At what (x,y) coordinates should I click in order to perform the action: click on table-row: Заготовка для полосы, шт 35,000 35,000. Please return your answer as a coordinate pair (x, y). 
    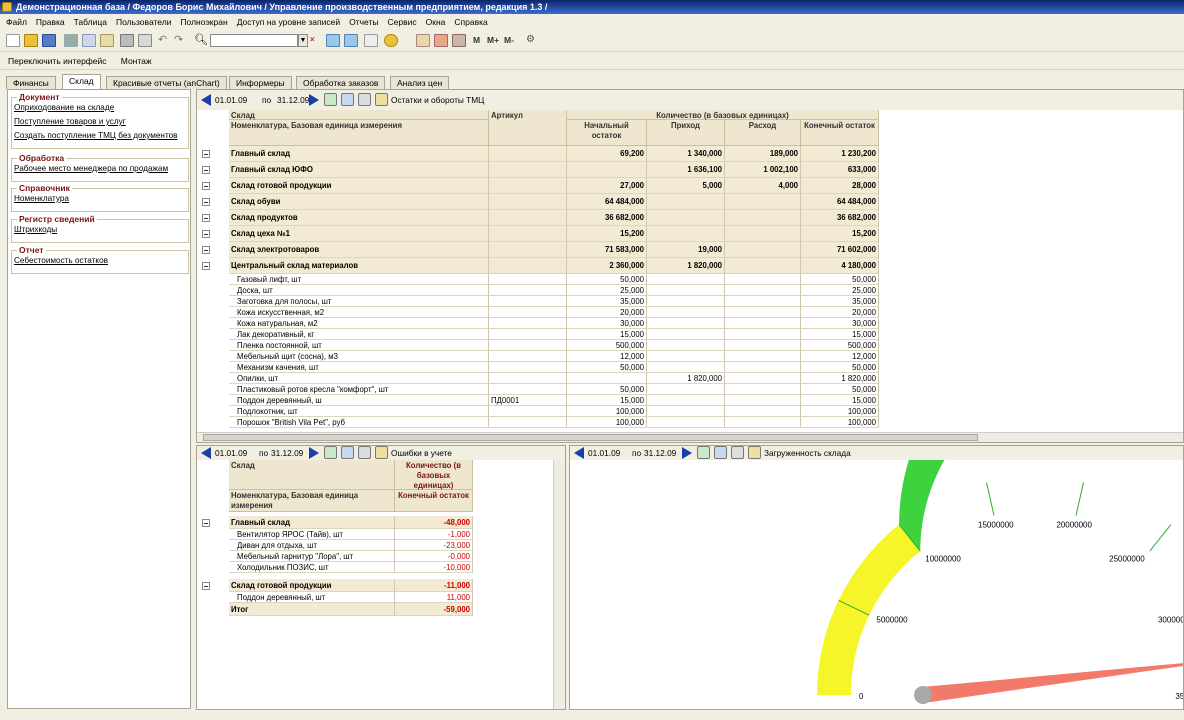
    Looking at the image, I should click on (690, 301).